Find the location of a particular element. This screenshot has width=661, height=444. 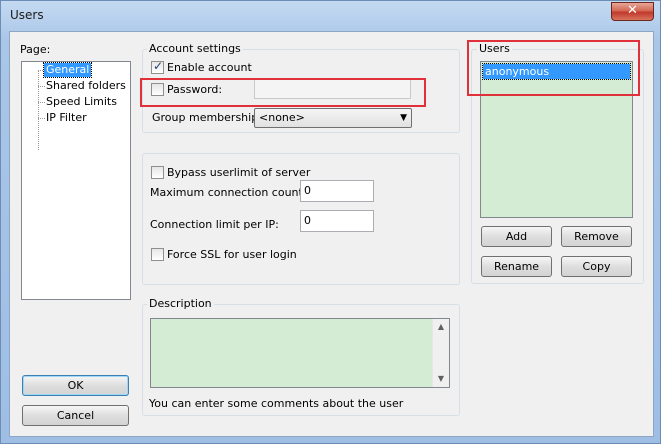

description-scrollbar: ▲ ▼ is located at coordinates (440, 353).